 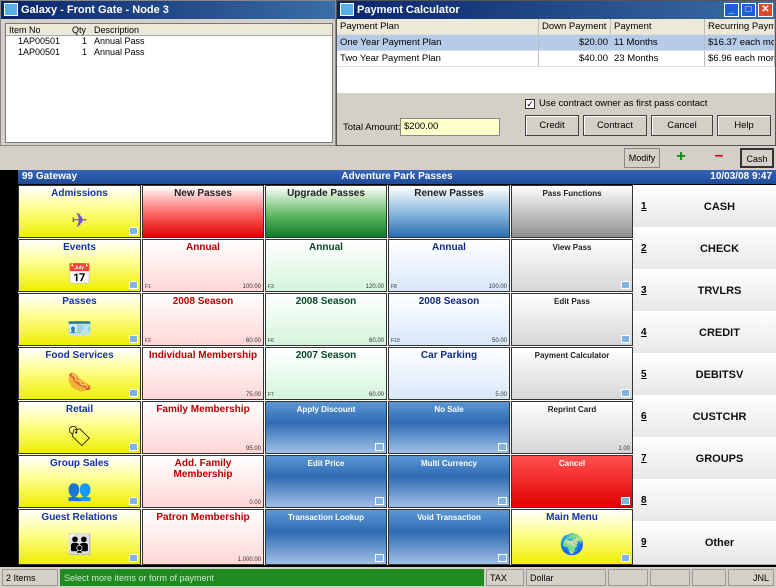 I want to click on category-guest-relations: Guest Relations 👪, so click(x=79, y=537).